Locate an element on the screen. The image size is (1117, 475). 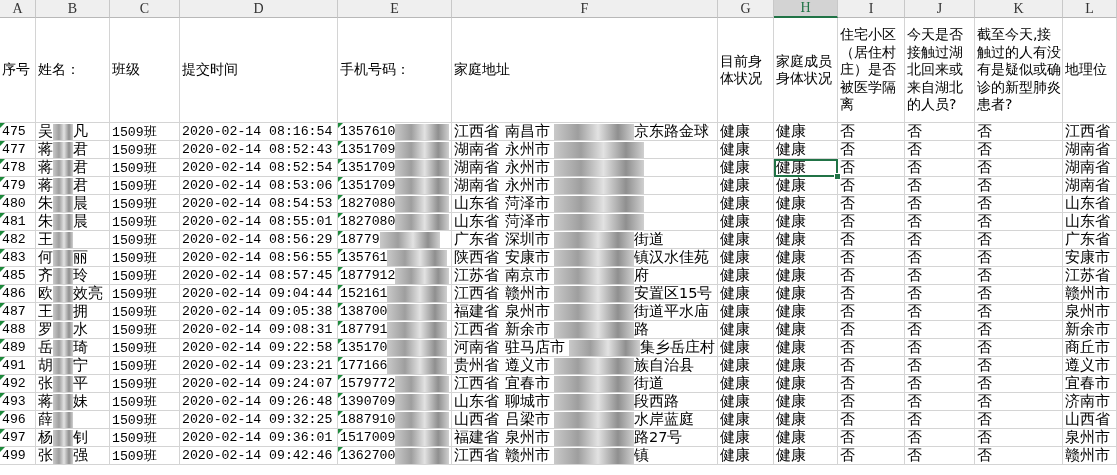
header-text: 姓名： is located at coordinates (59, 70).